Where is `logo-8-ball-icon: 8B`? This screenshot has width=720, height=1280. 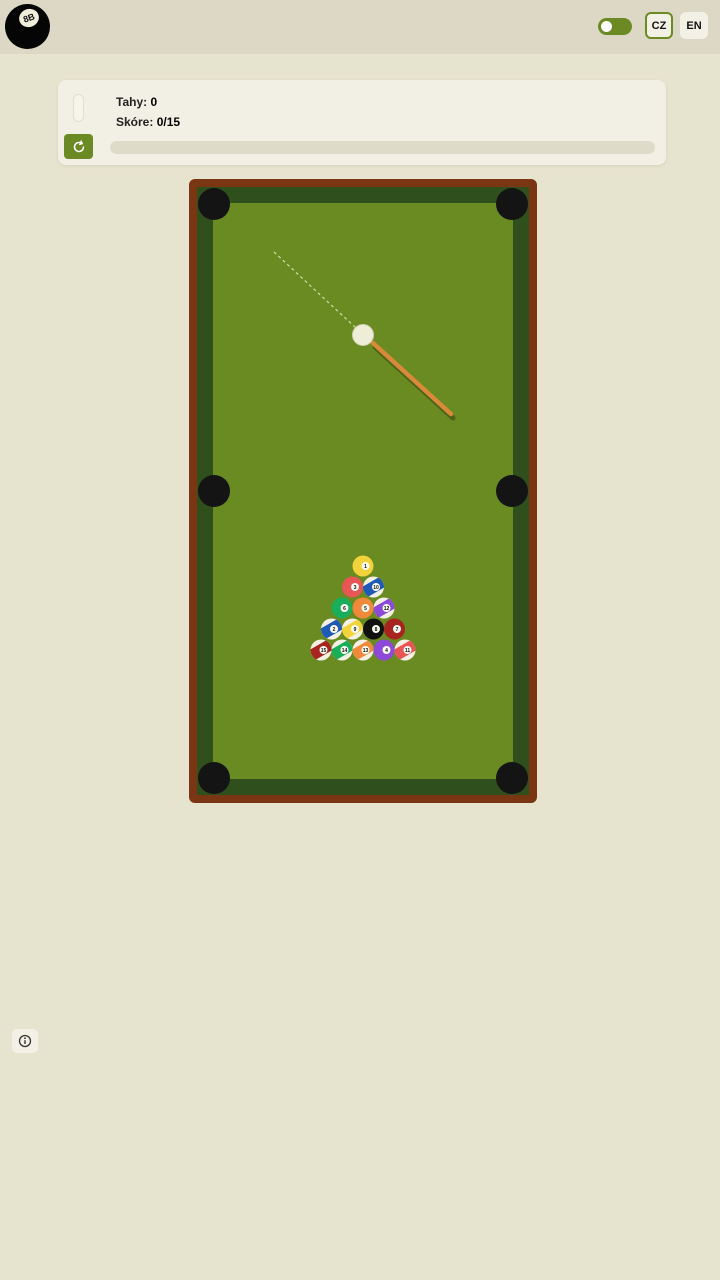
logo-8-ball-icon: 8B is located at coordinates (27, 26).